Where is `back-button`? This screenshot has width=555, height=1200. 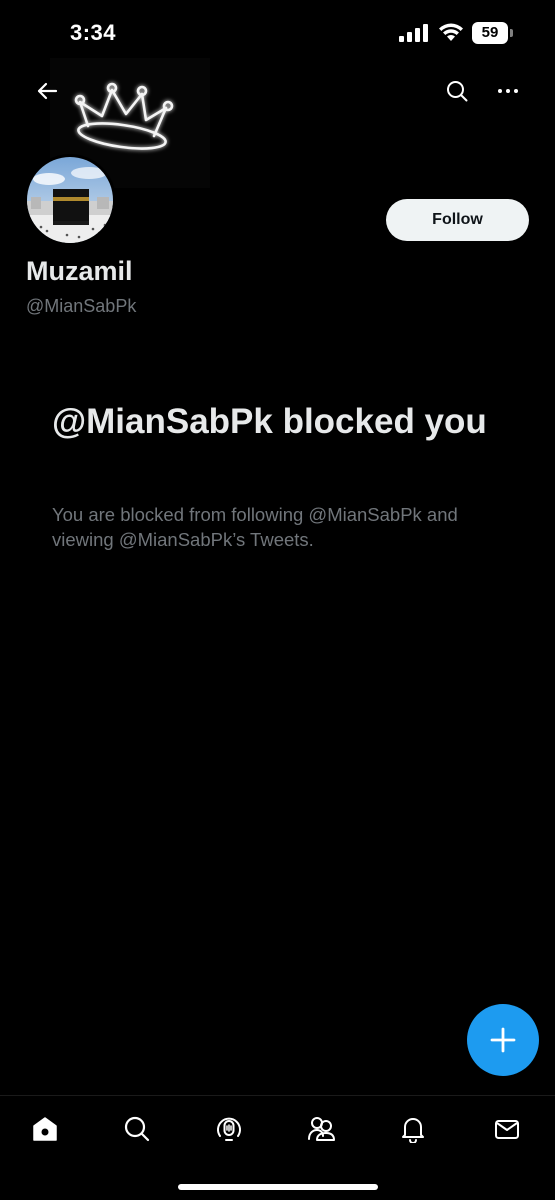
back-button is located at coordinates (47, 91).